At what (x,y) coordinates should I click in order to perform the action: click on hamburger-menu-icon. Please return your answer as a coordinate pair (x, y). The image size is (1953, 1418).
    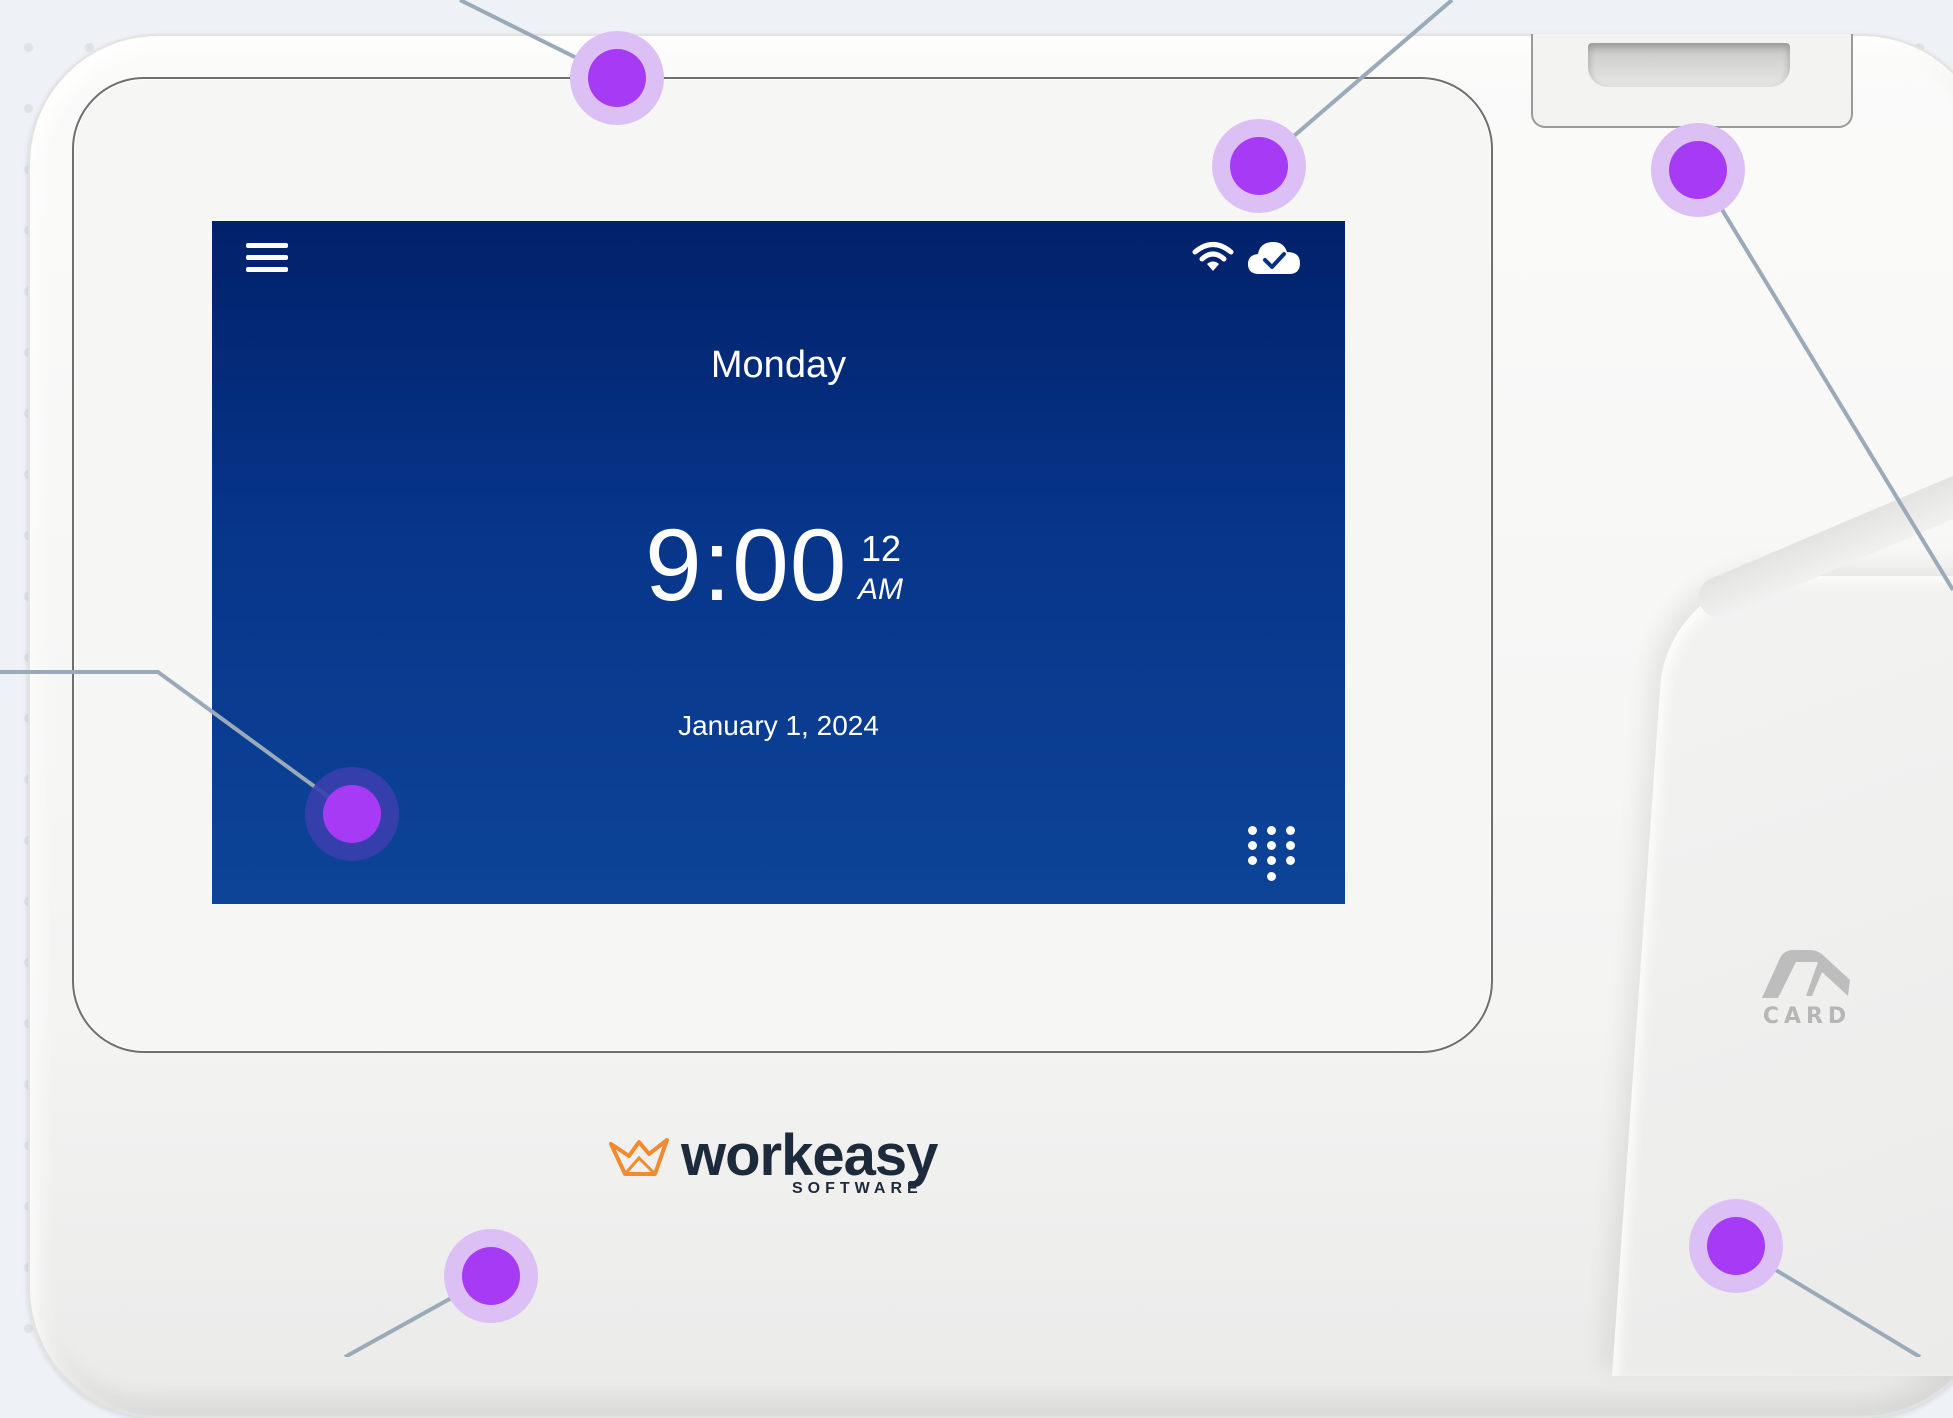
    Looking at the image, I should click on (267, 260).